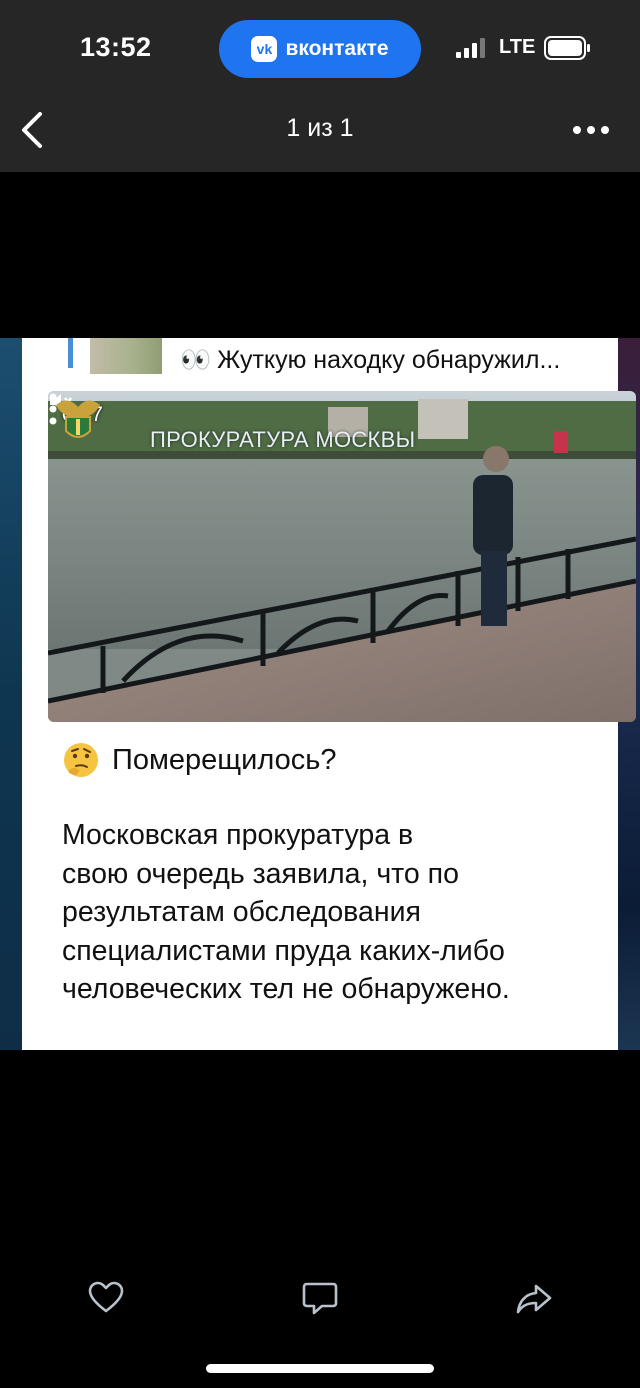  What do you see at coordinates (320, 1298) in the screenshot?
I see `comment-button` at bounding box center [320, 1298].